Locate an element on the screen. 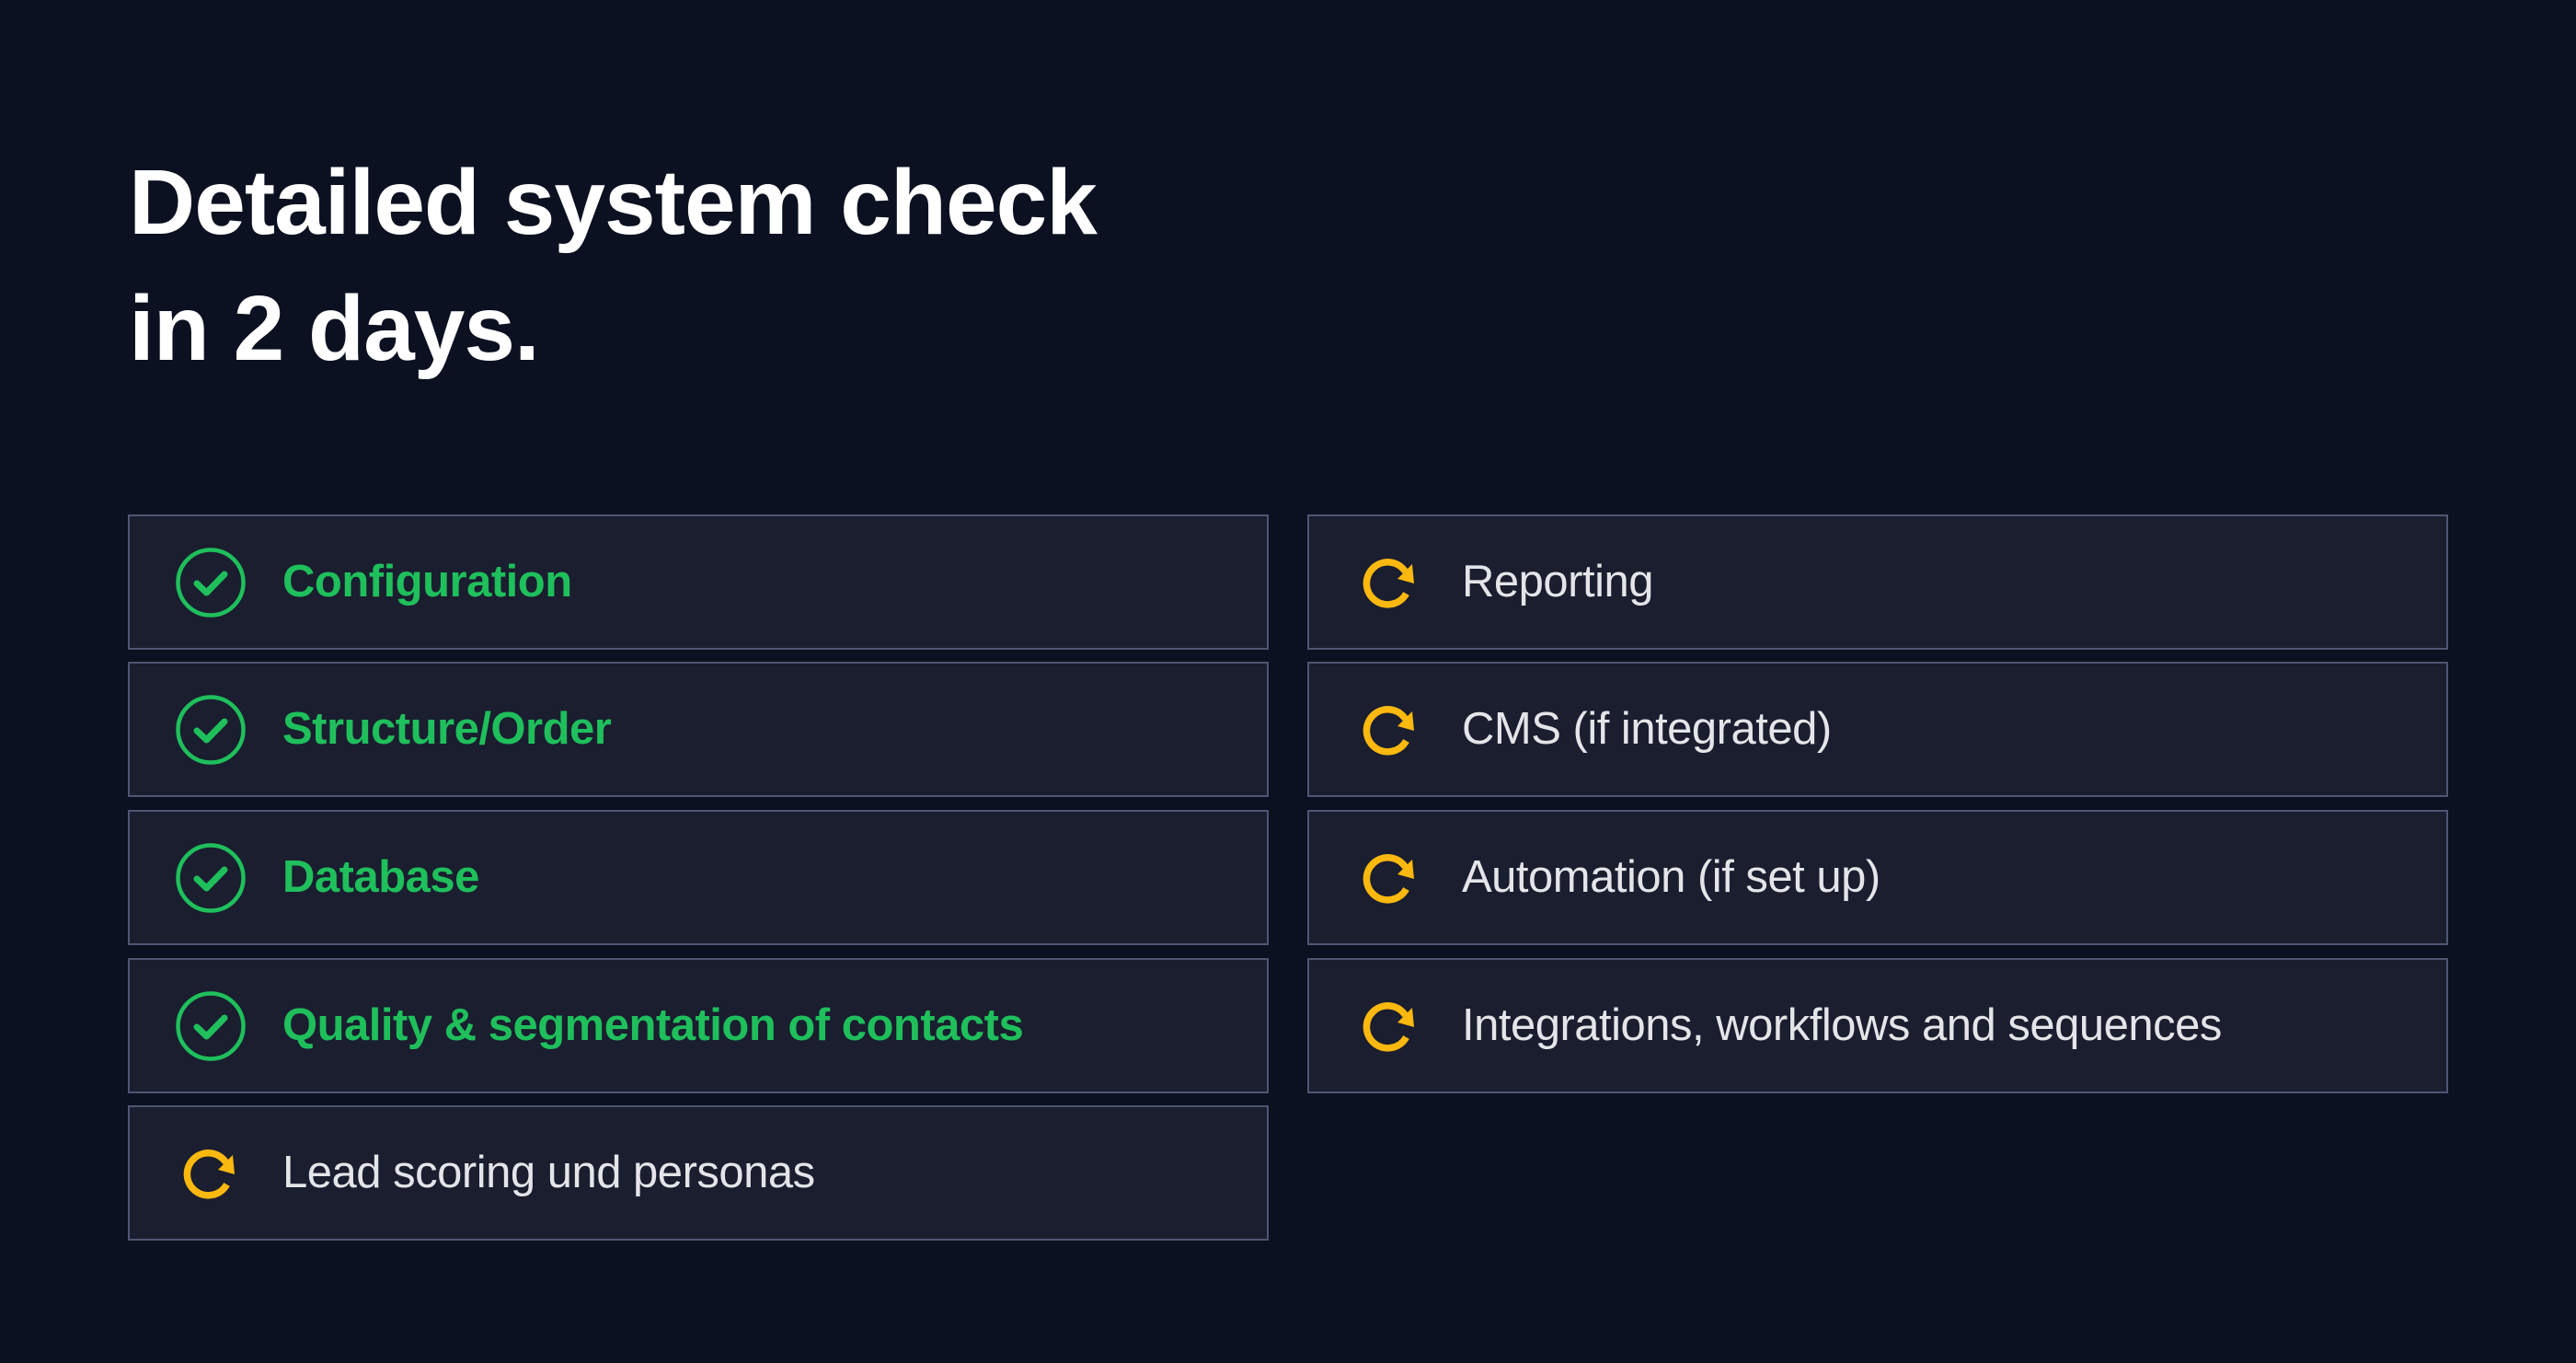 The height and width of the screenshot is (1363, 2576). checklist-item-automation: Automation (if set up) is located at coordinates (1877, 877).